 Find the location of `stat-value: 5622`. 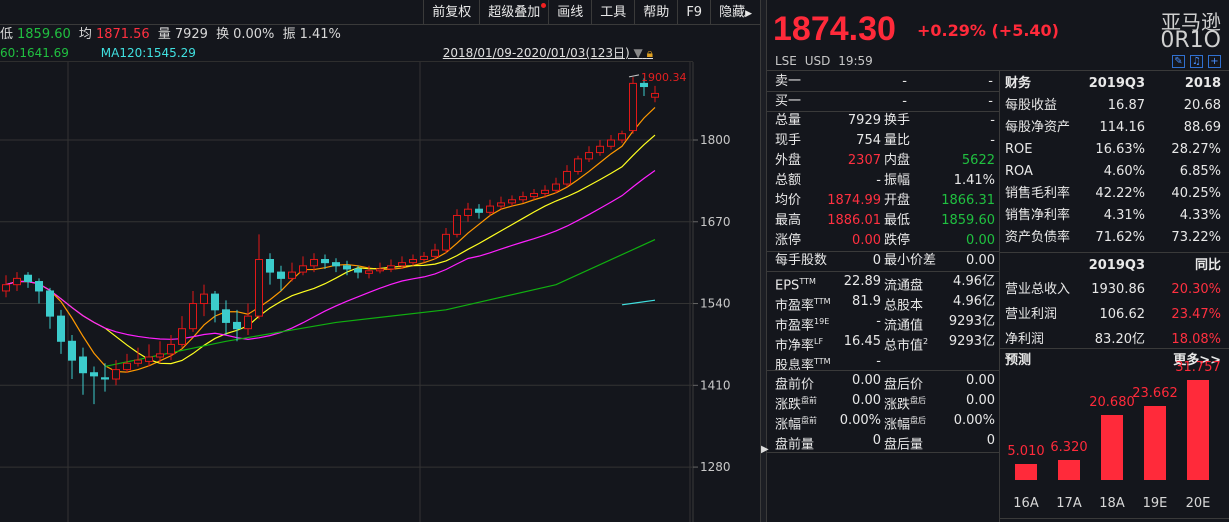

stat-value: 5622 is located at coordinates (956, 161).